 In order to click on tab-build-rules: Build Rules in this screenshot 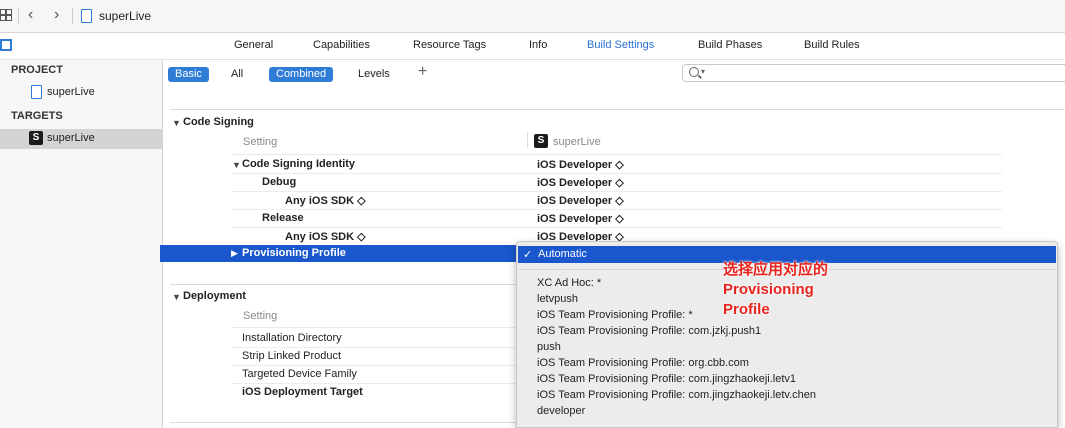, I will do `click(832, 45)`.